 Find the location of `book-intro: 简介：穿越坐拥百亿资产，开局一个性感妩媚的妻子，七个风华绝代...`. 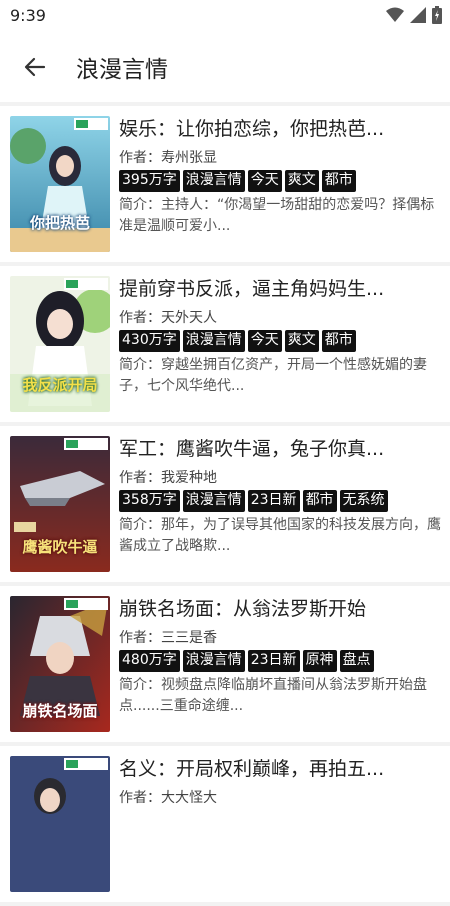

book-intro: 简介：穿越坐拥百亿资产，开局一个性感妩媚的妻子，七个风华绝代... is located at coordinates (273, 375).